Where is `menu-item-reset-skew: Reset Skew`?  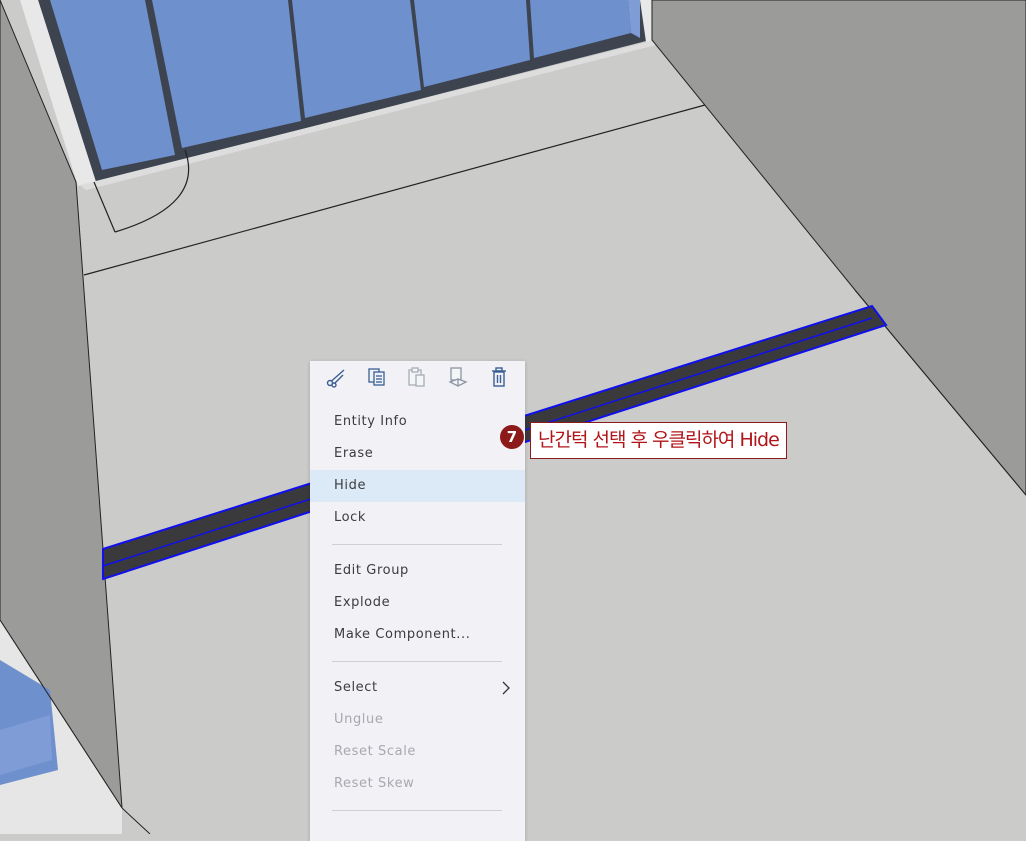
menu-item-reset-skew: Reset Skew is located at coordinates (374, 783).